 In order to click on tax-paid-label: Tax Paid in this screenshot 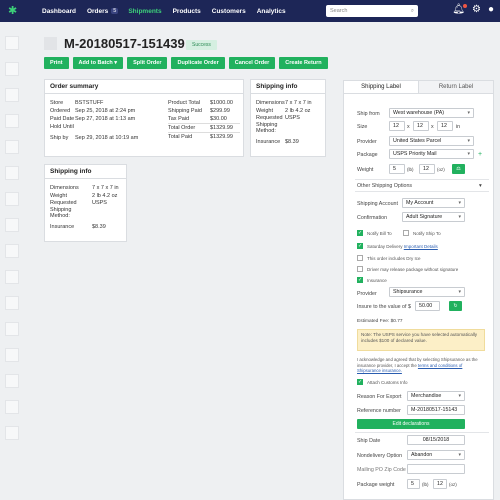, I will do `click(179, 119)`.